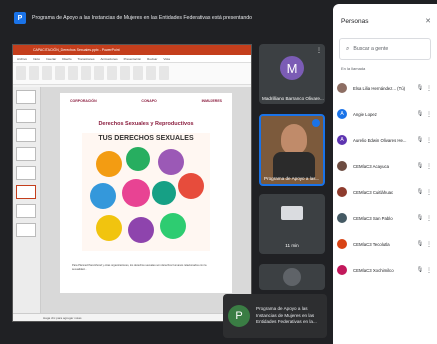 This screenshot has width=437, height=344. Describe the element at coordinates (385, 218) in the screenshot. I see `person-row: CEMÍaC3 San Pablo 🎙 ⋮` at that location.